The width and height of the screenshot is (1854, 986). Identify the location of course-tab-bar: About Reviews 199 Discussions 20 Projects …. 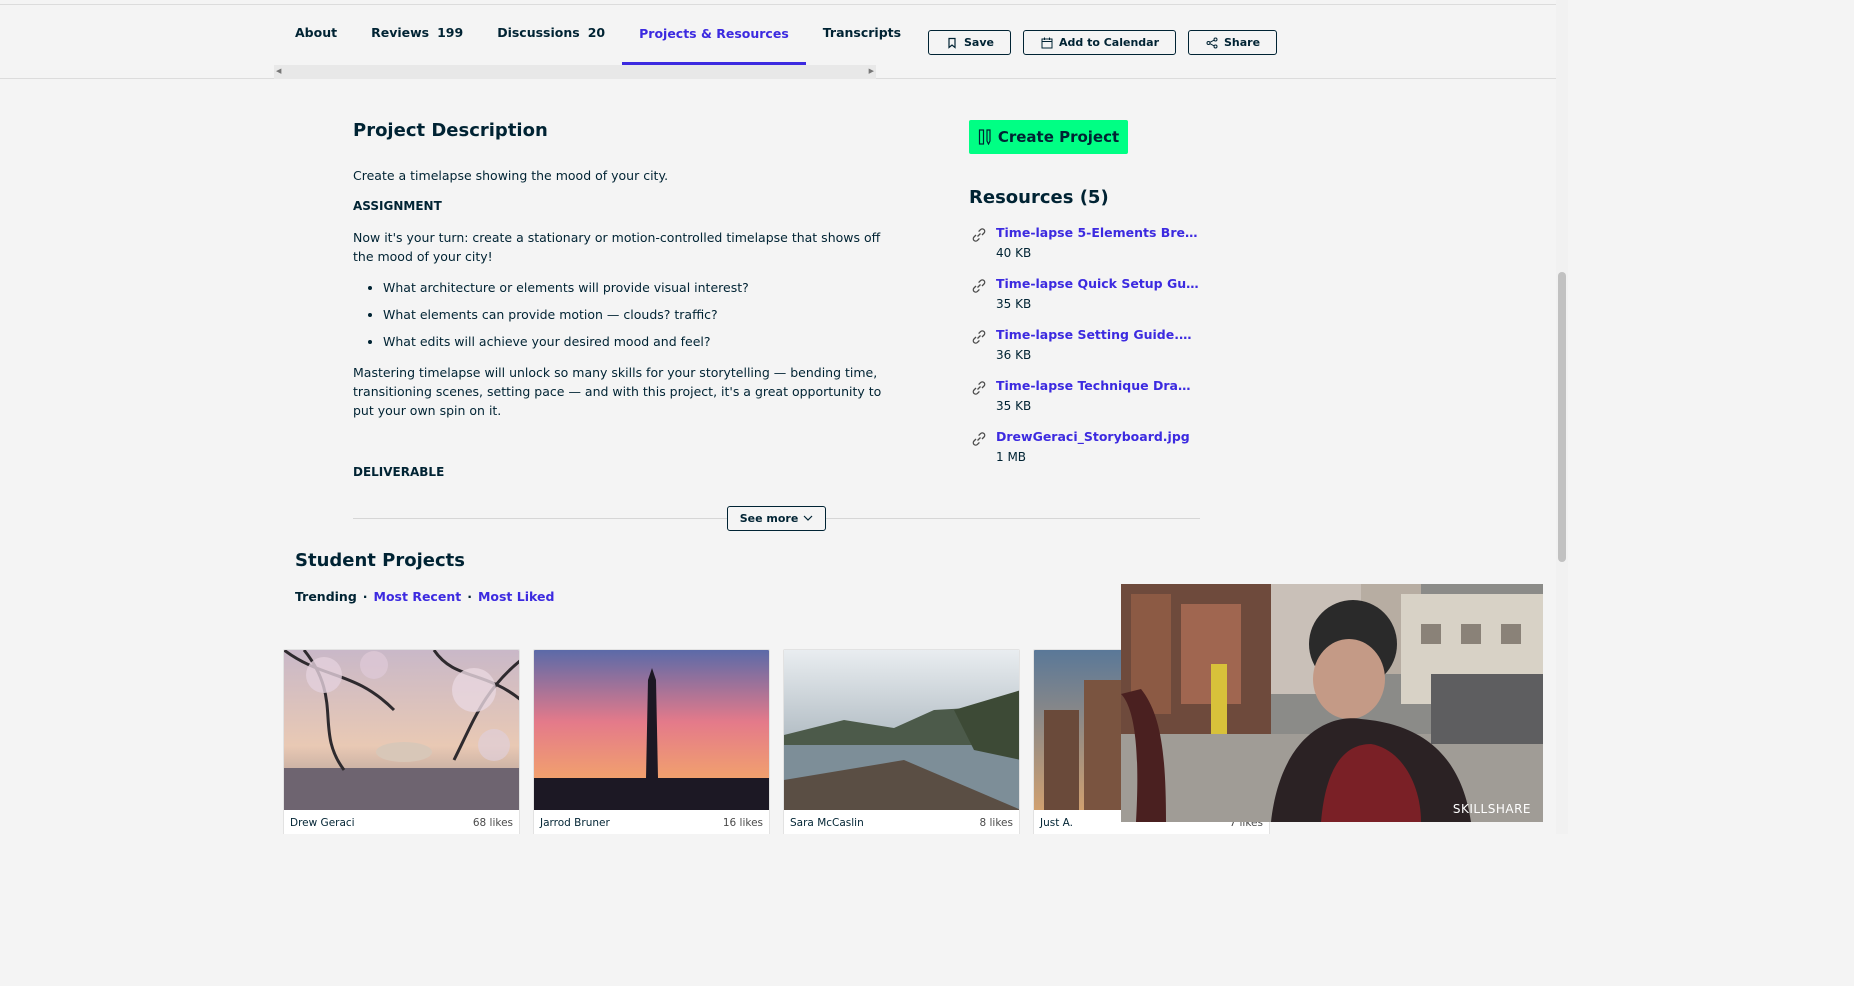
(778, 41).